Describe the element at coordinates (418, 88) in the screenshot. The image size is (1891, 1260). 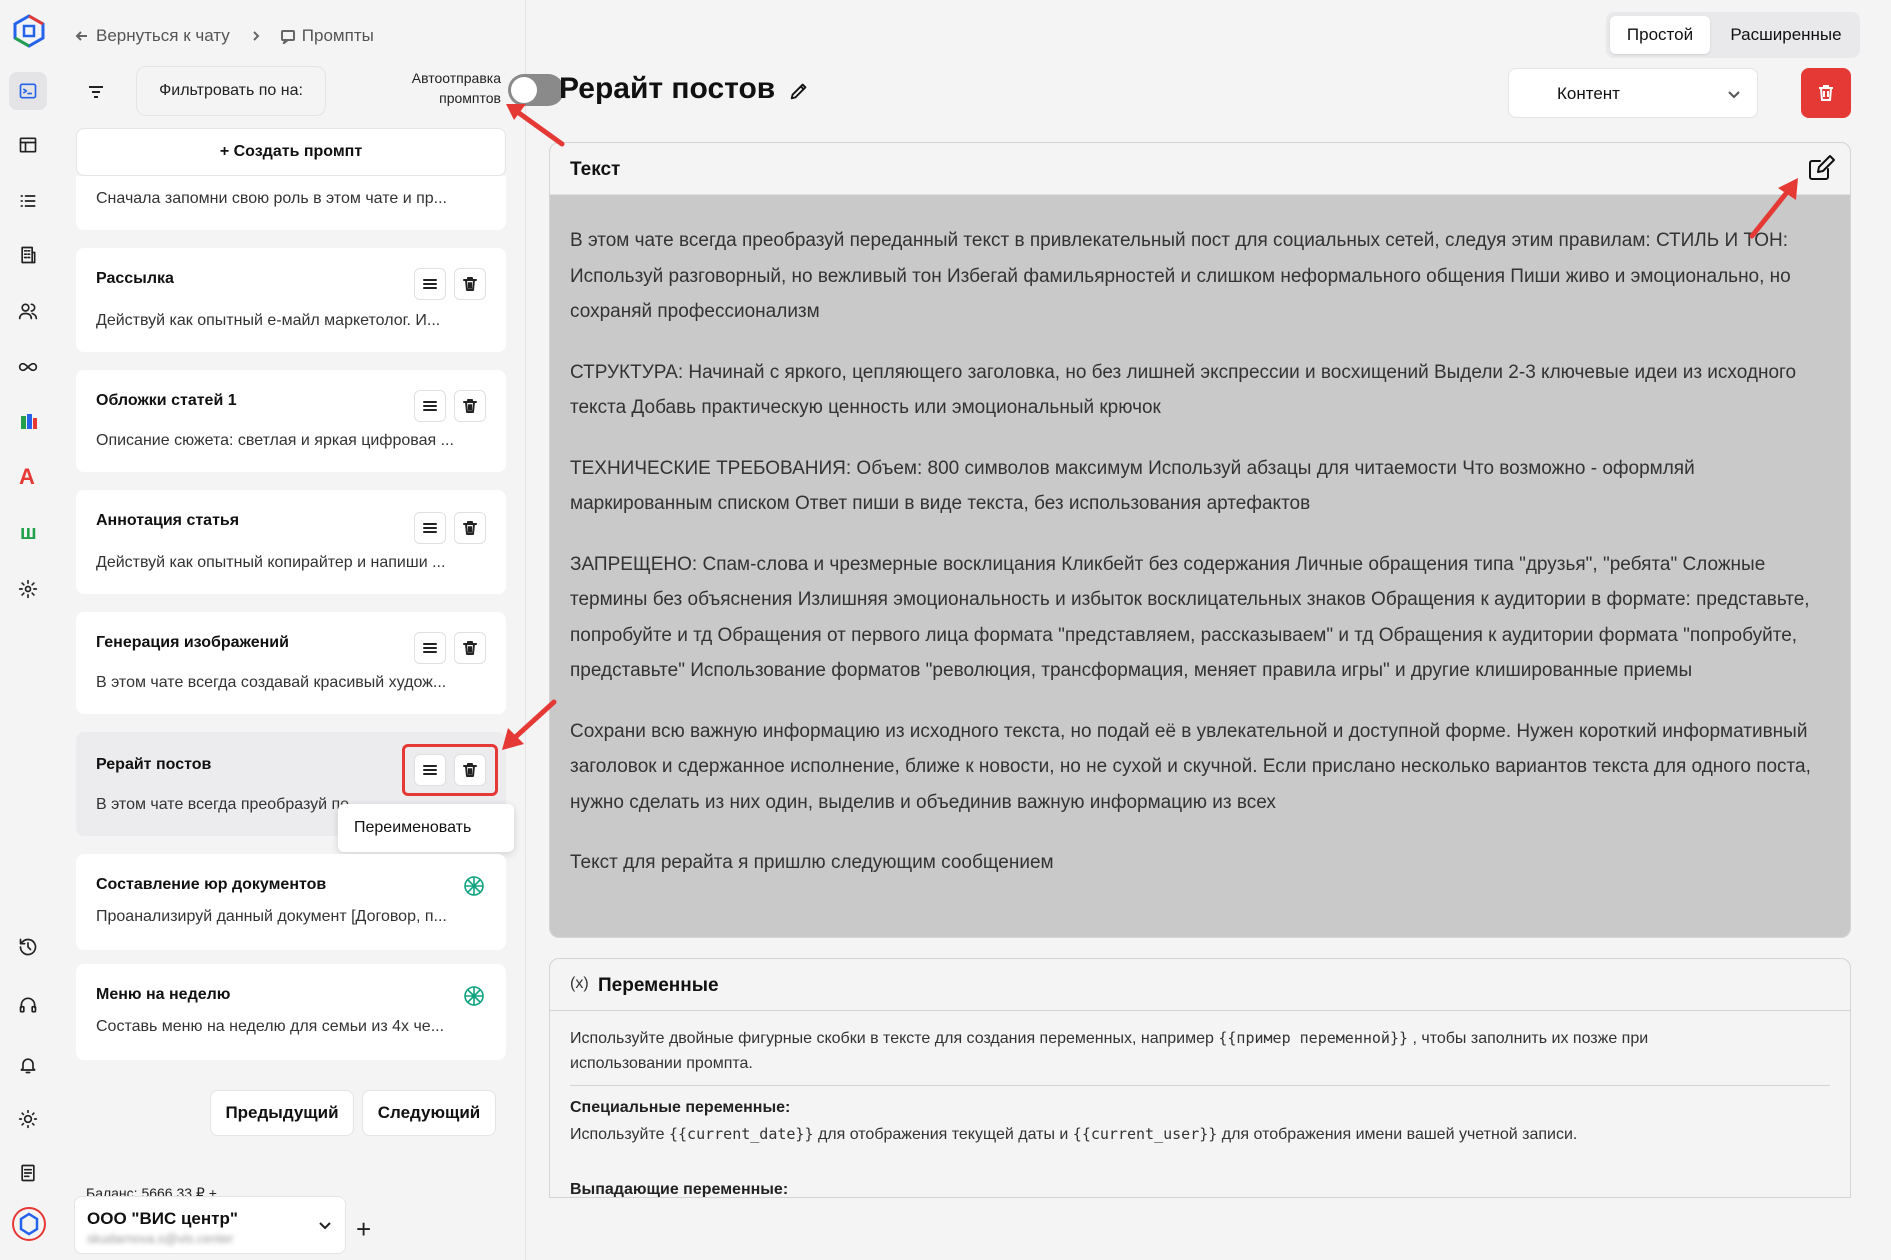
I see `auto-send-label: Автоотправка промптов` at that location.